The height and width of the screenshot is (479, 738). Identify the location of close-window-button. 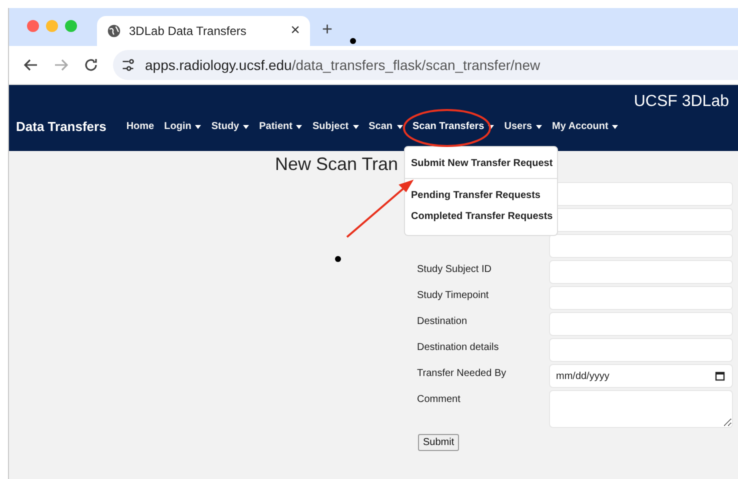
(33, 26).